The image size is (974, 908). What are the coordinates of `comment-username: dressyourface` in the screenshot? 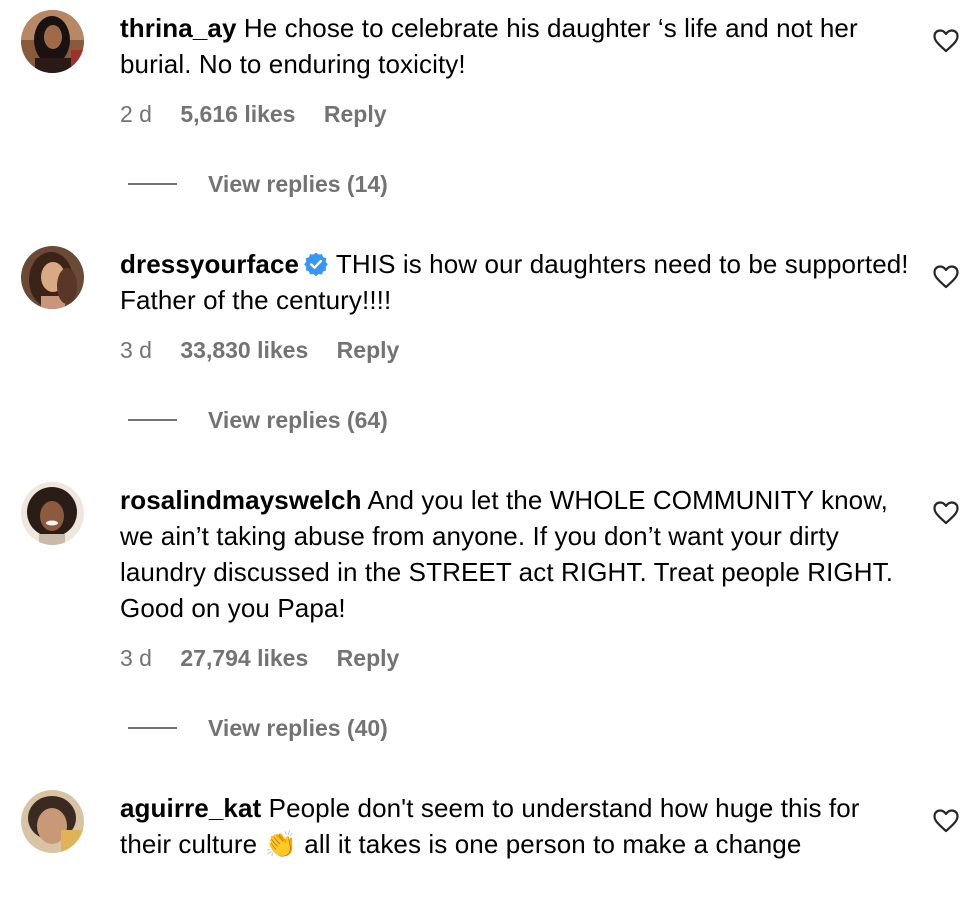 It's located at (209, 264).